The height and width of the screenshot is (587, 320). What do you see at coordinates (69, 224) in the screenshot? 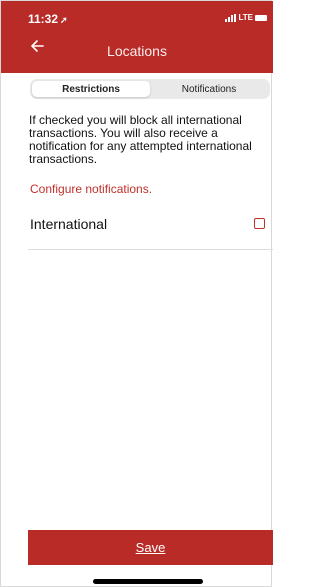
I see `international-option-label: International` at bounding box center [69, 224].